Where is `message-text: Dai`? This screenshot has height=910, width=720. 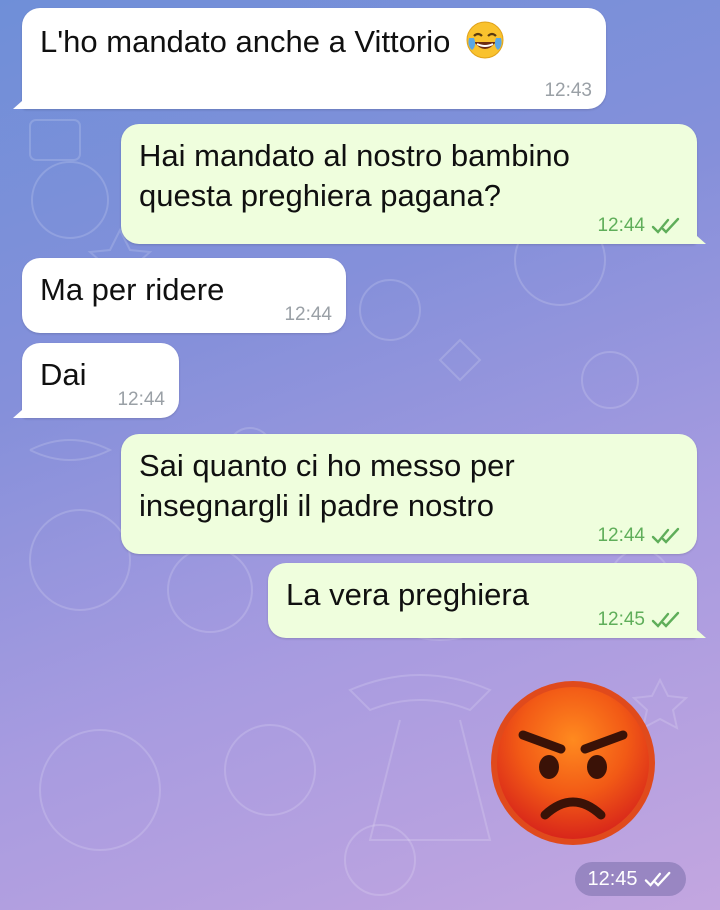 message-text: Dai is located at coordinates (63, 374).